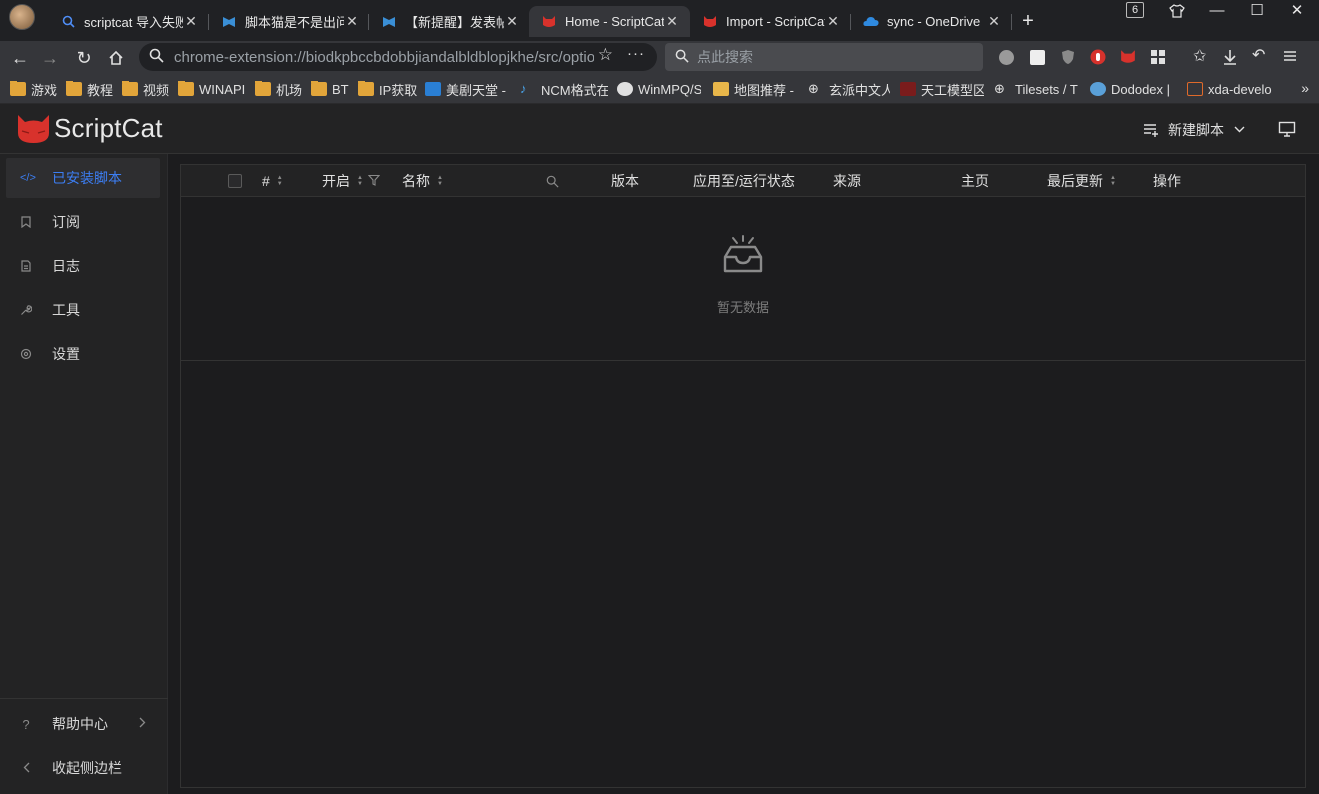  I want to click on tab-count-badge: 6, so click(1135, 10).